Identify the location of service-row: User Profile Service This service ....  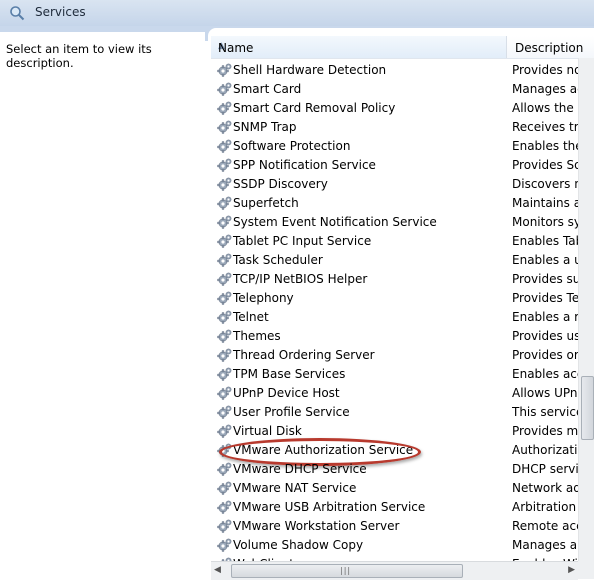
(398, 412).